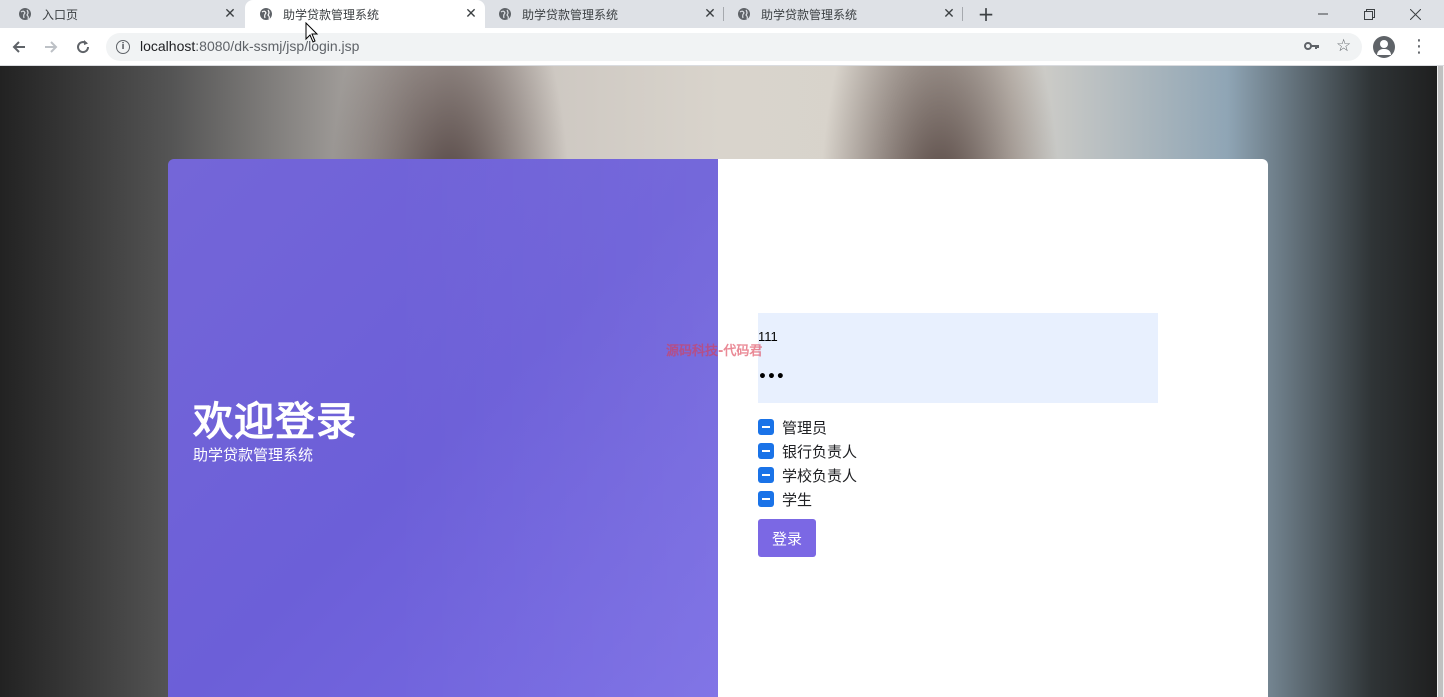 The image size is (1444, 697). I want to click on new-tab-button: +, so click(986, 14).